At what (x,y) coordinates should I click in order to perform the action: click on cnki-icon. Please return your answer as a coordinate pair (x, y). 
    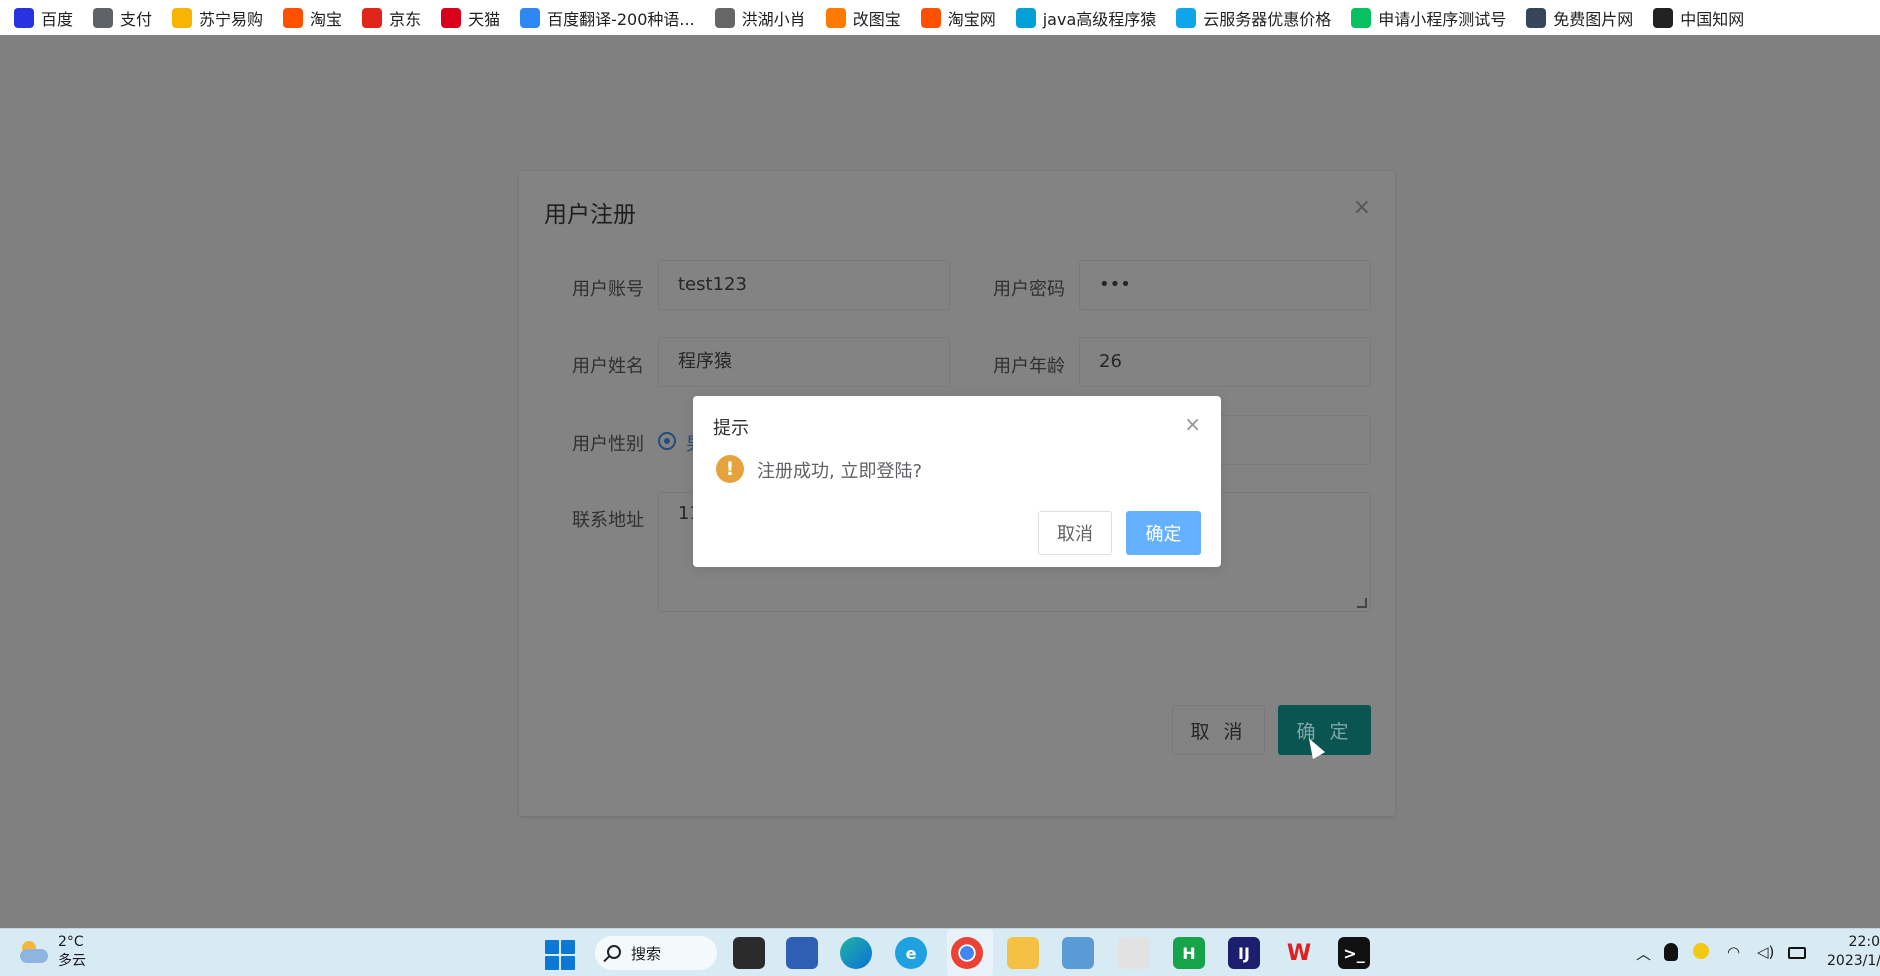
    Looking at the image, I should click on (1663, 17).